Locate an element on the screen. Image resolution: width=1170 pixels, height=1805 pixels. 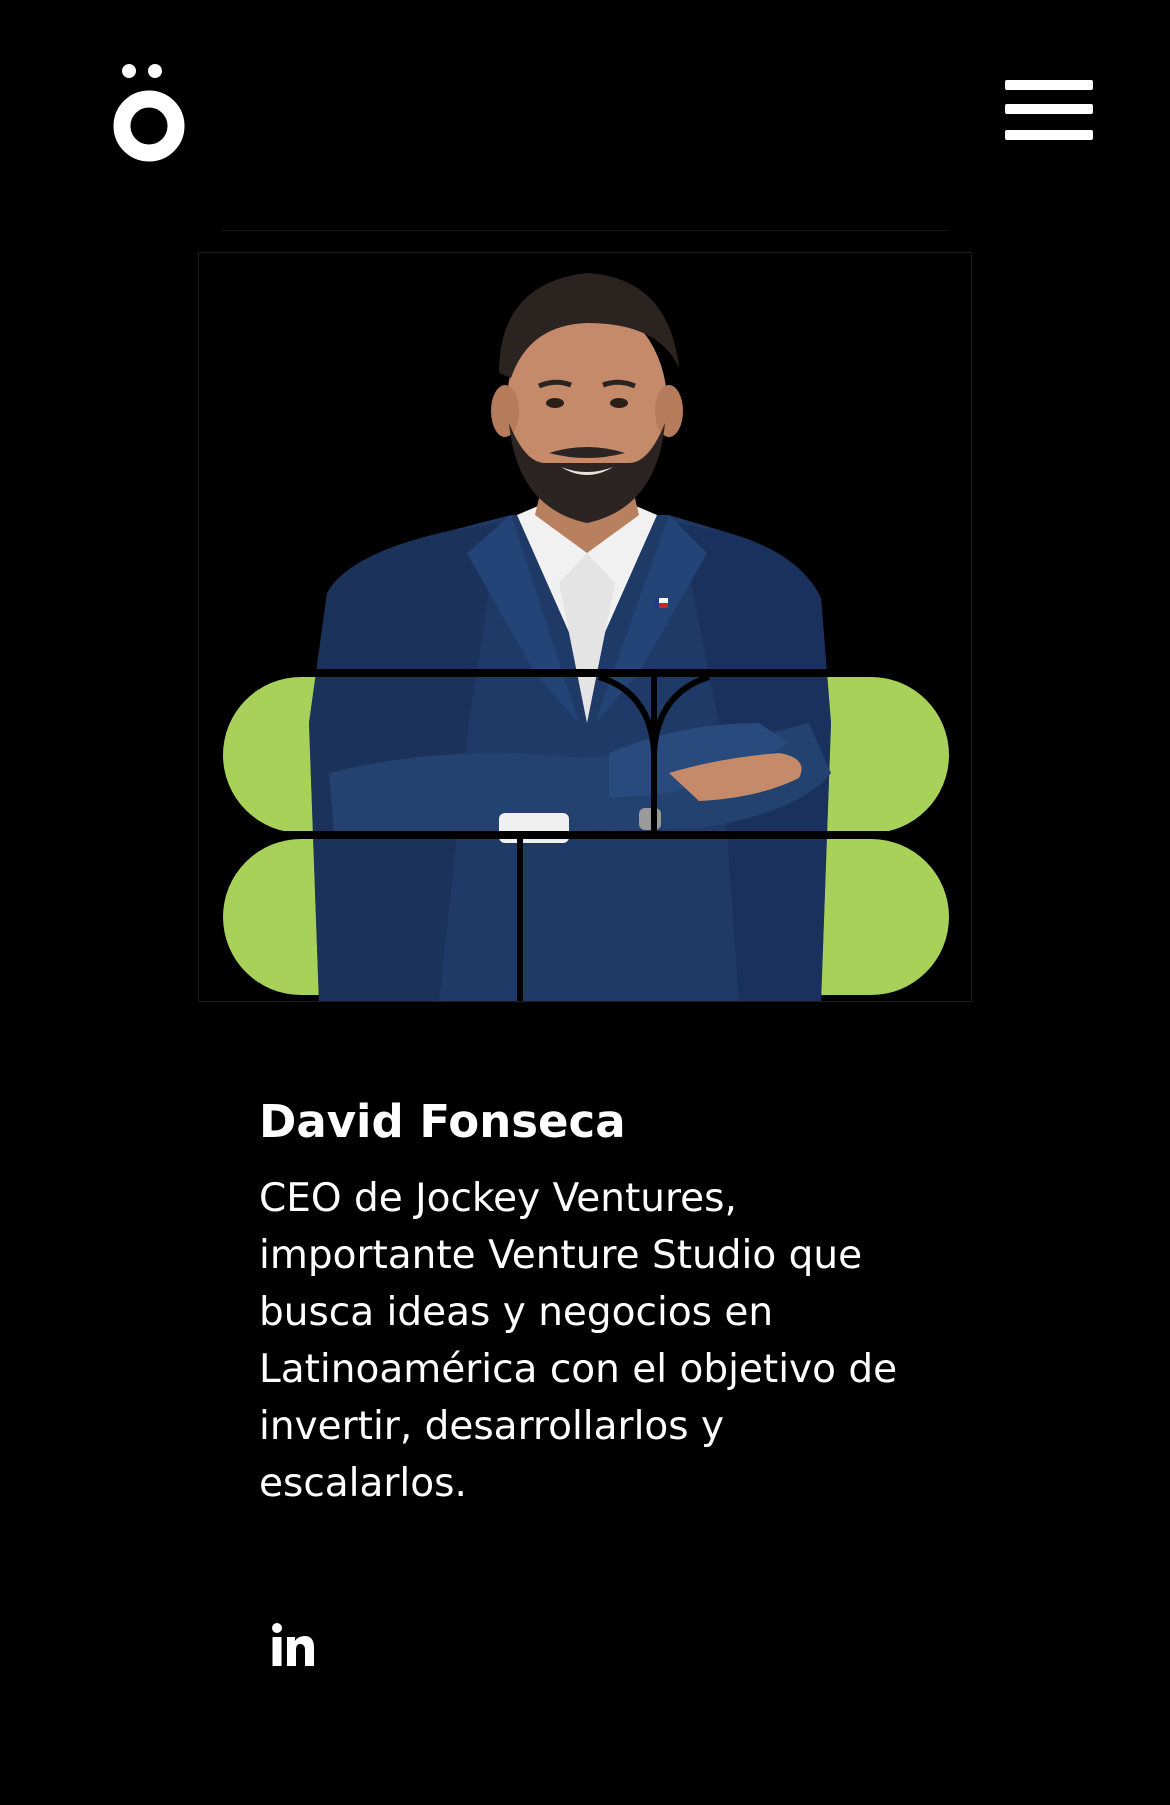
menu-bar-middle is located at coordinates (1049, 109).